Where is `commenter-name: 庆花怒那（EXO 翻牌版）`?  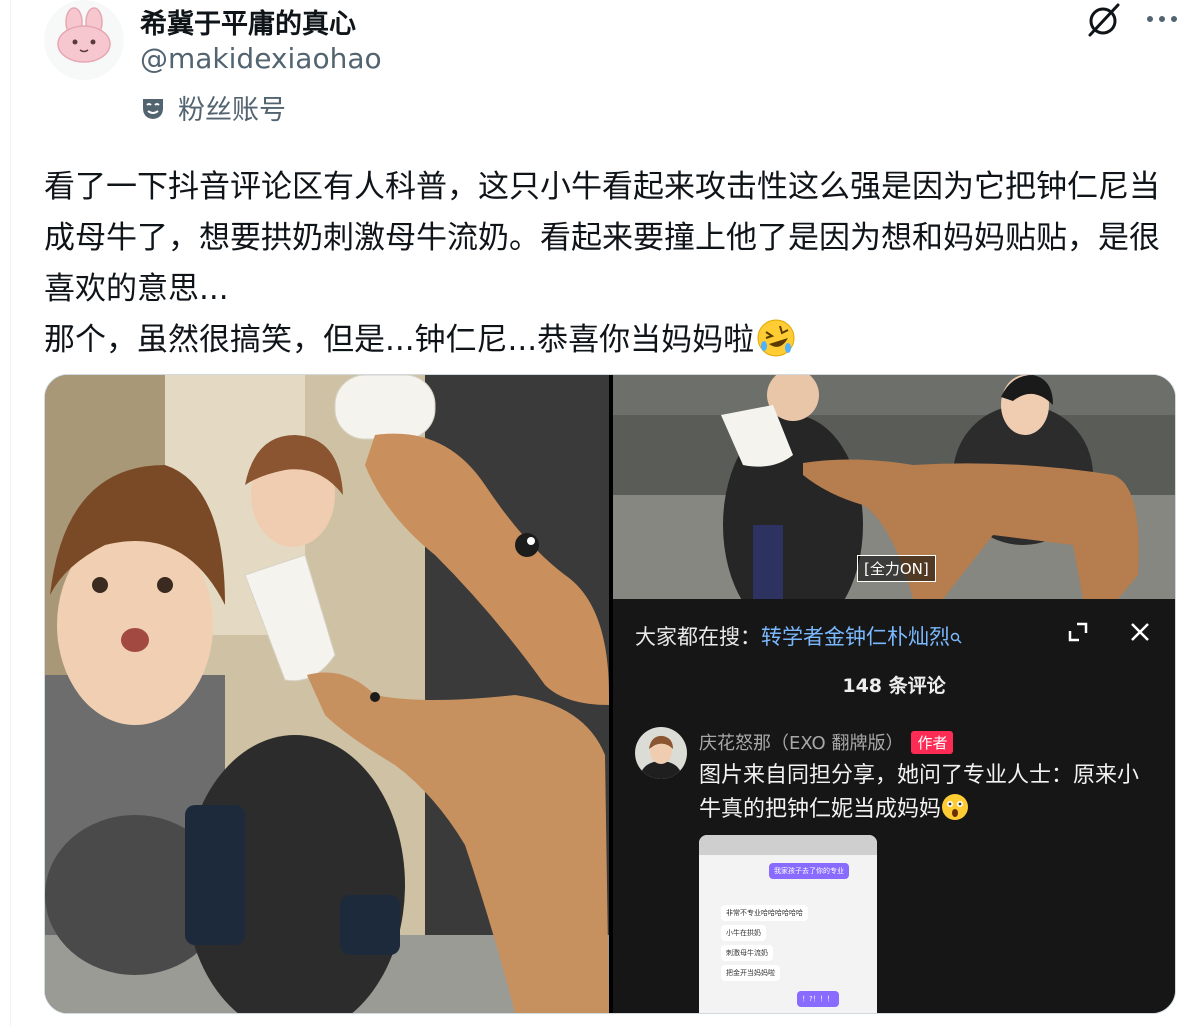 commenter-name: 庆花怒那（EXO 翻牌版） is located at coordinates (801, 743).